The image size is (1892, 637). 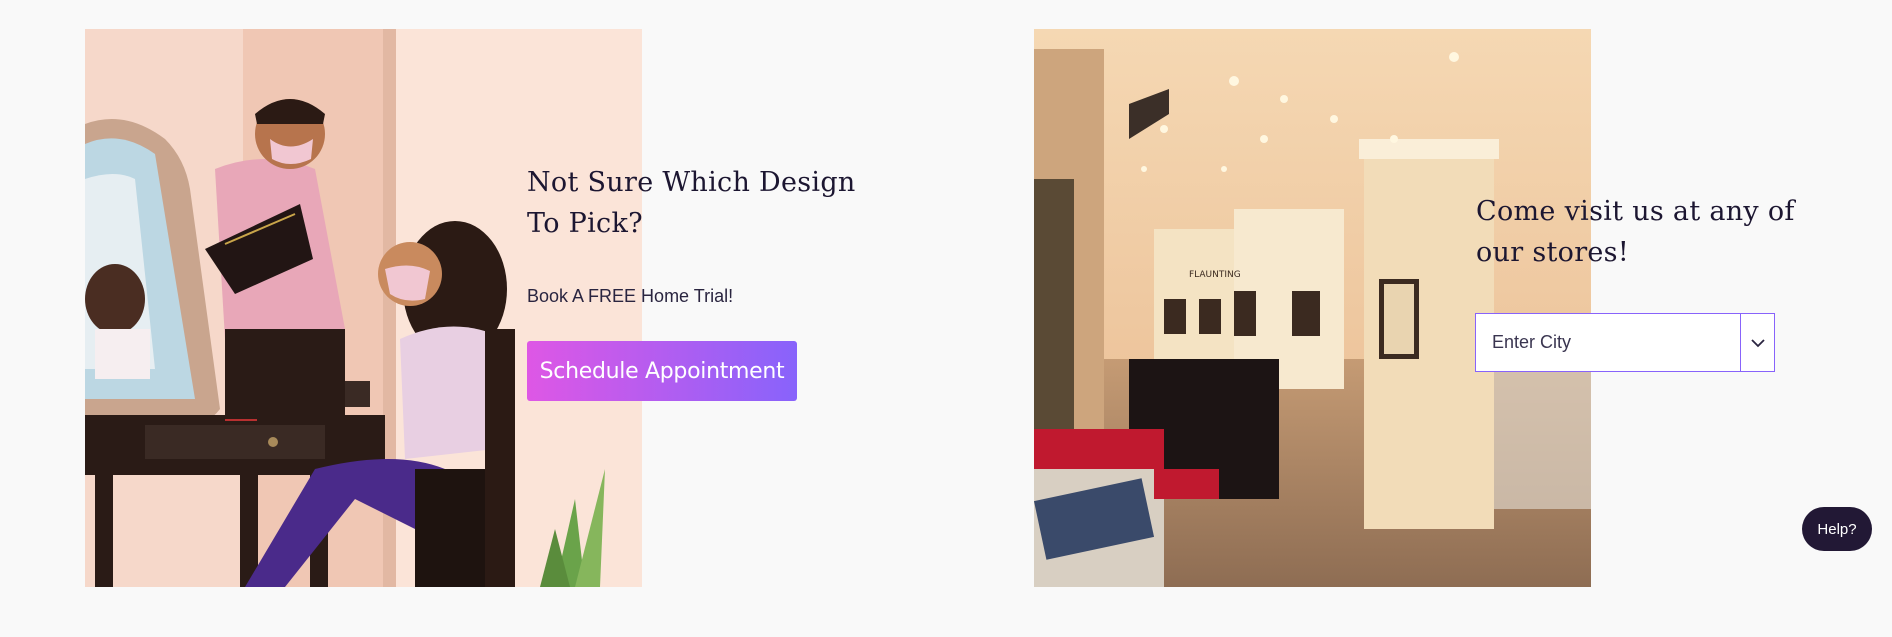 I want to click on store-sign: FLAUNTING, so click(x=1215, y=275).